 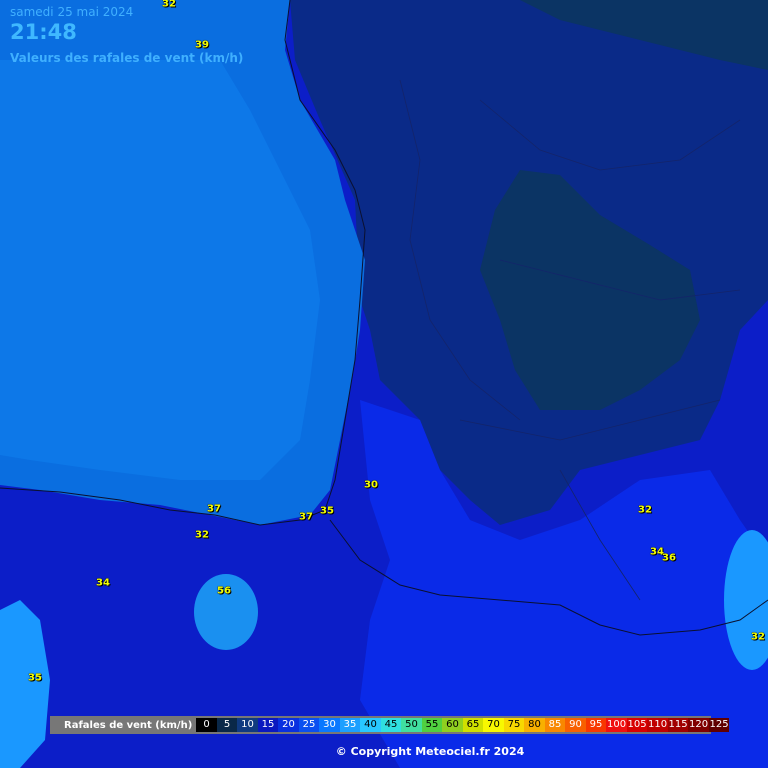 I want to click on legend-cell: 40, so click(x=370, y=725).